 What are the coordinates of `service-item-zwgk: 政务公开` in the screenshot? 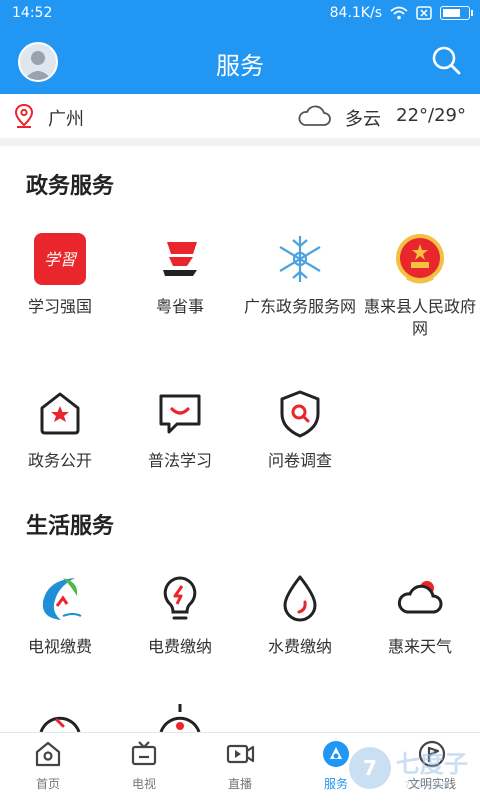 It's located at (60, 429).